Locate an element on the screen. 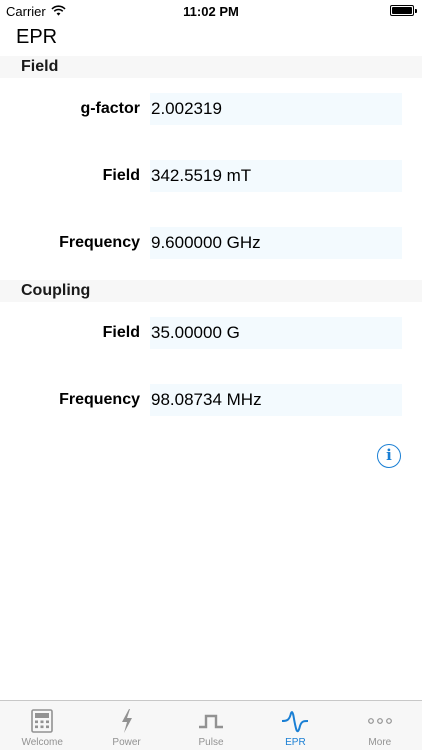 This screenshot has height=750, width=422. tab-more: More is located at coordinates (380, 725).